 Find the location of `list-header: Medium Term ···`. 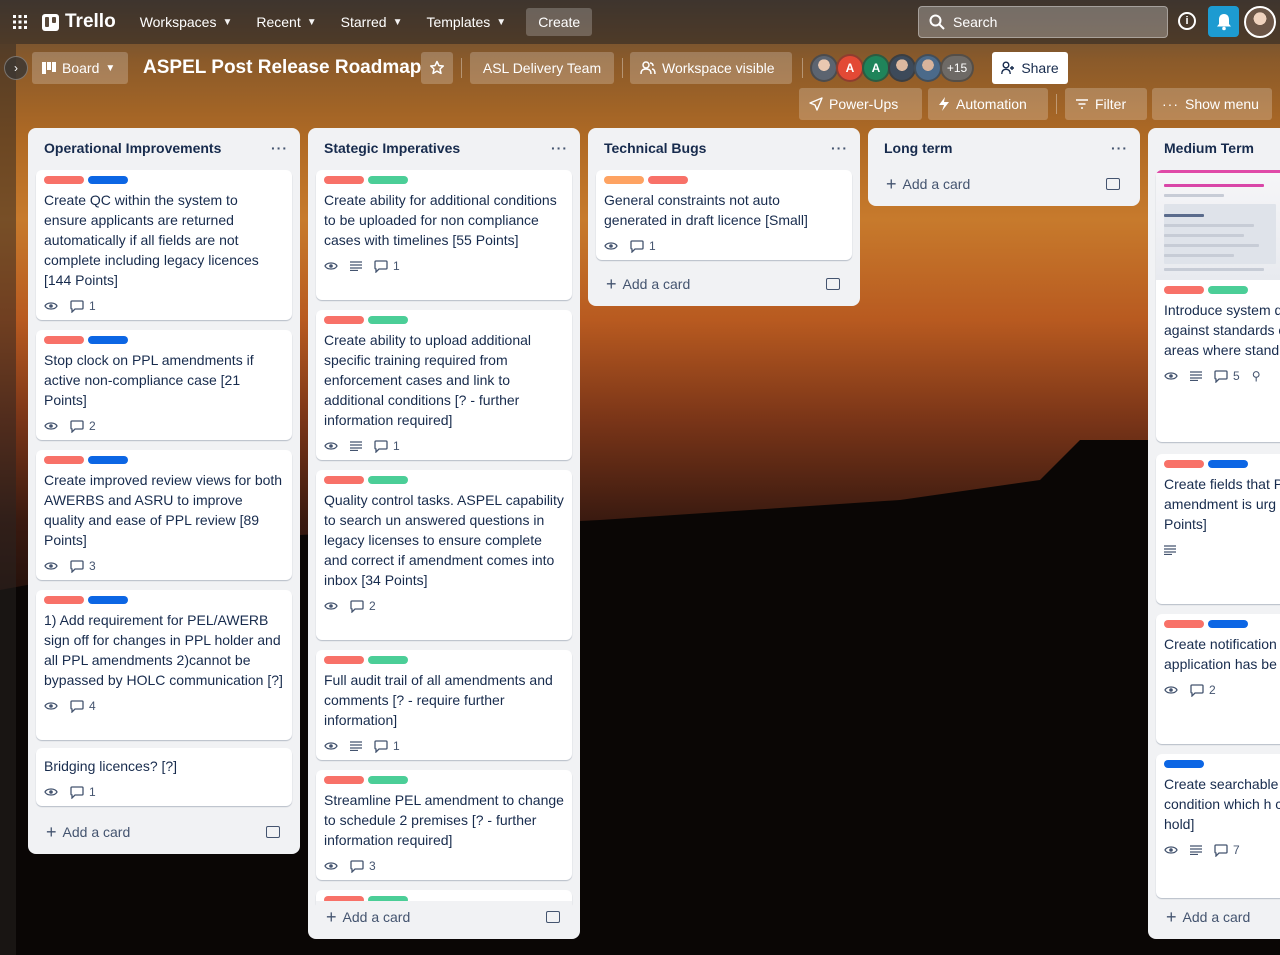

list-header: Medium Term ··· is located at coordinates (1214, 148).